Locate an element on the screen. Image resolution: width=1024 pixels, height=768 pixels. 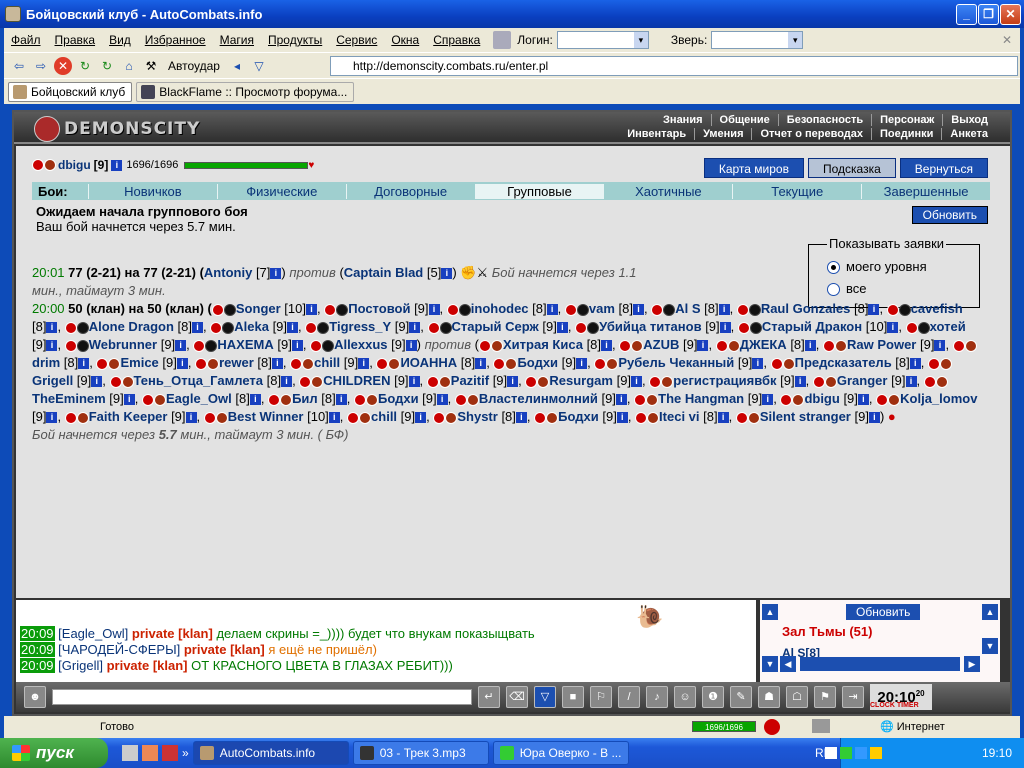
player-link: Antoniy is located at coordinates (228, 272).